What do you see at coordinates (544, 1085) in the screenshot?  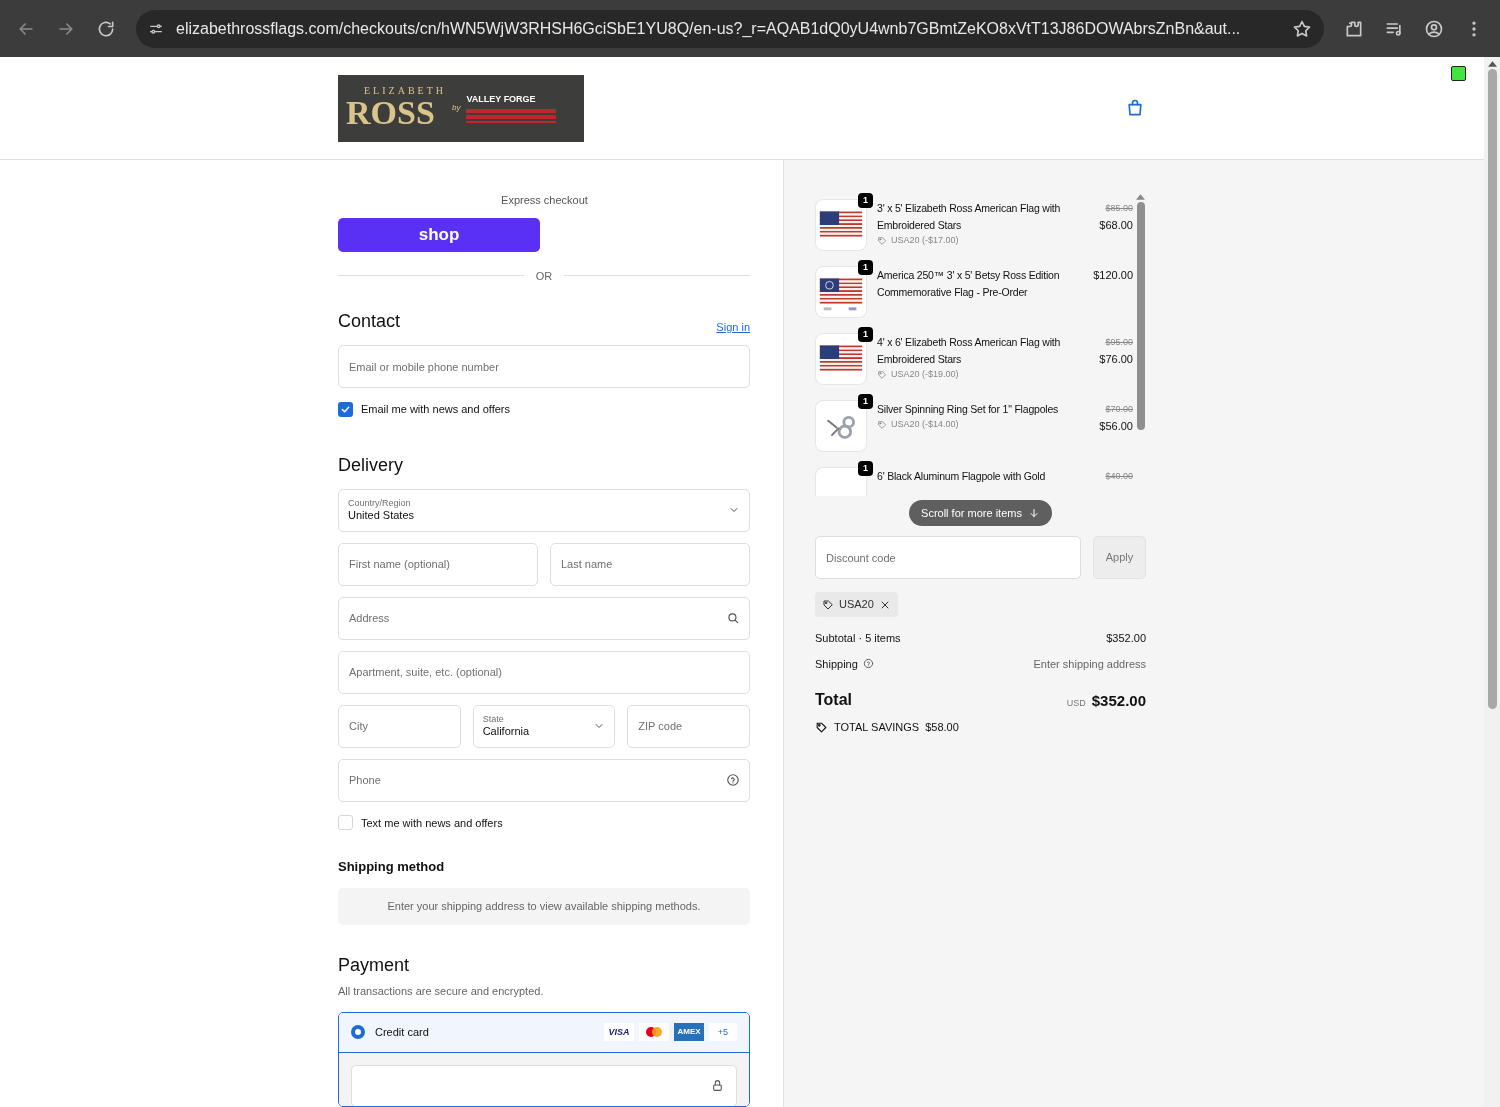 I see `card-number-field` at bounding box center [544, 1085].